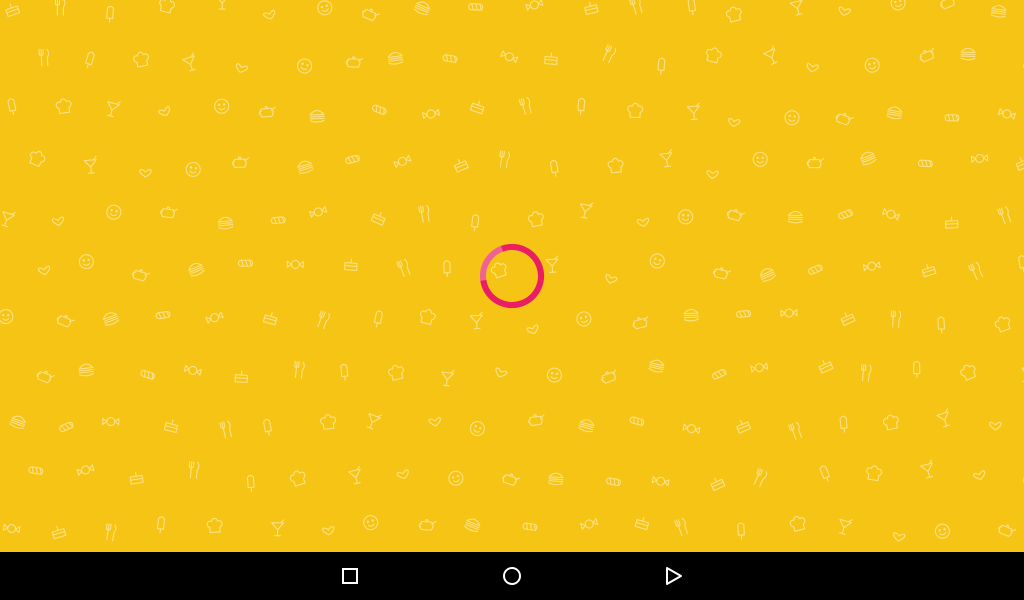  I want to click on back-button, so click(674, 576).